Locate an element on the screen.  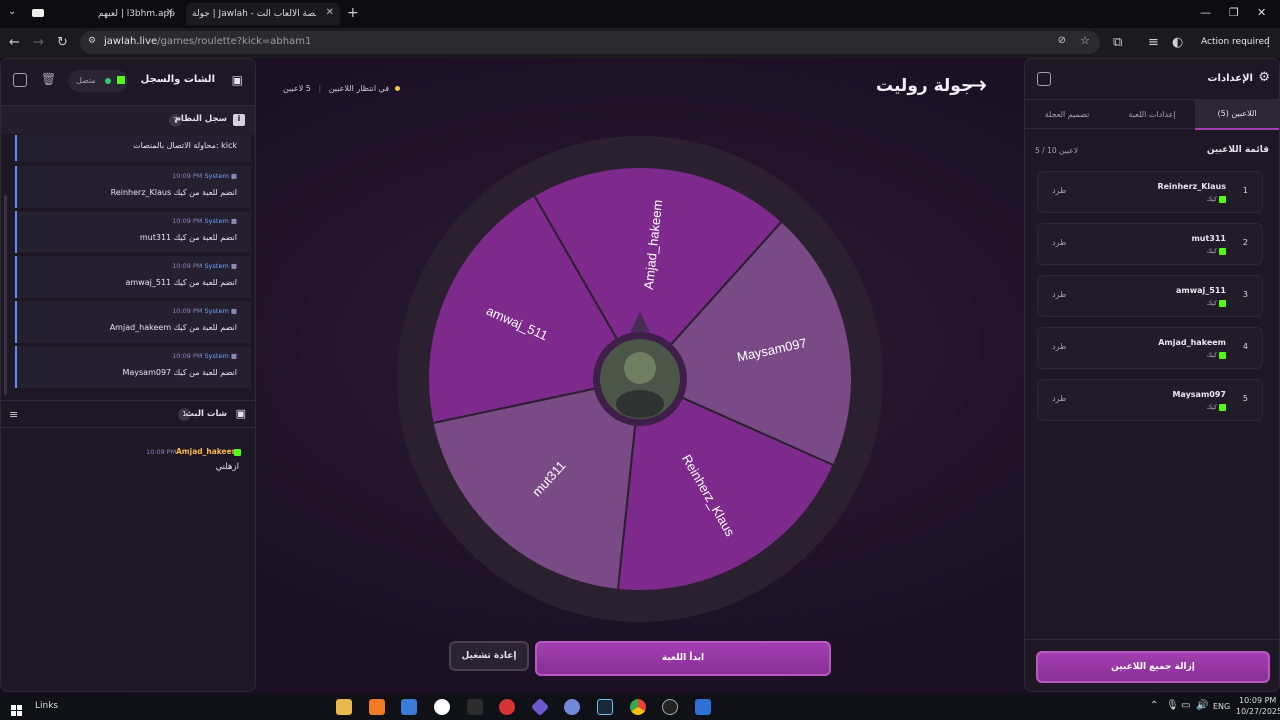
divider is located at coordinates (1152, 639).